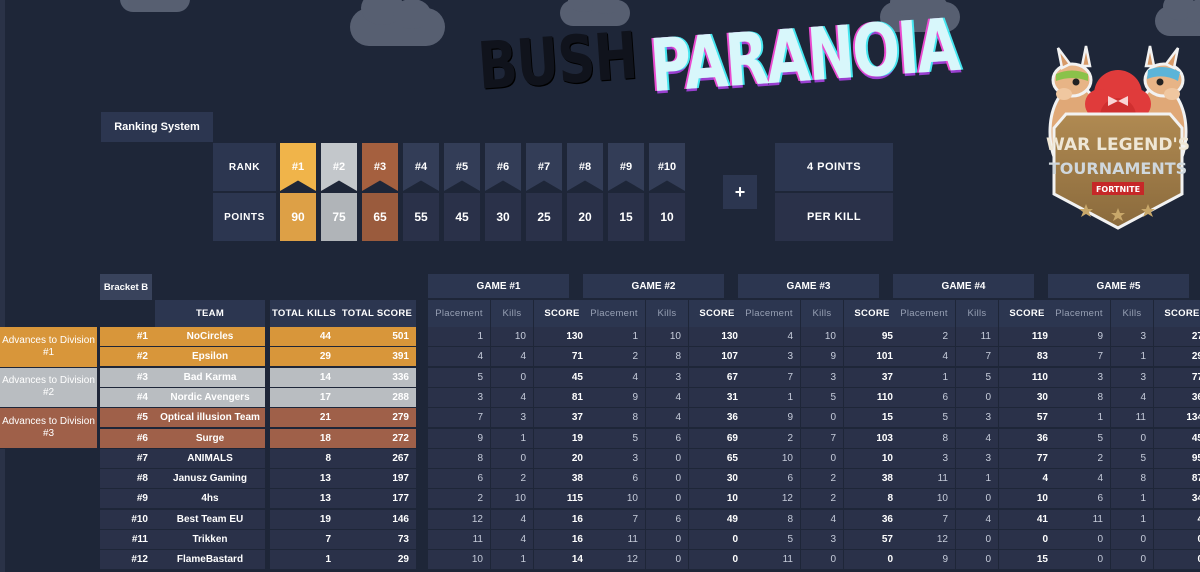 The height and width of the screenshot is (572, 1200). I want to click on row-total-score: 336, so click(377, 377).